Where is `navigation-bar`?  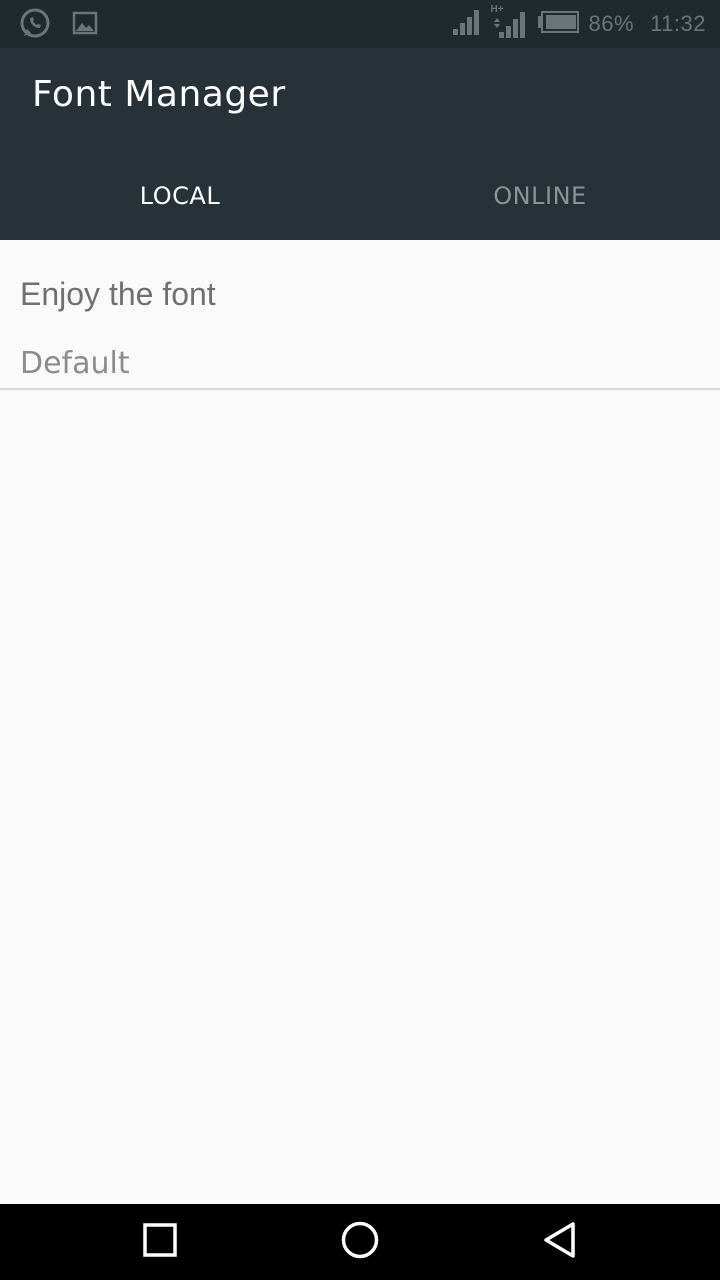
navigation-bar is located at coordinates (360, 1242).